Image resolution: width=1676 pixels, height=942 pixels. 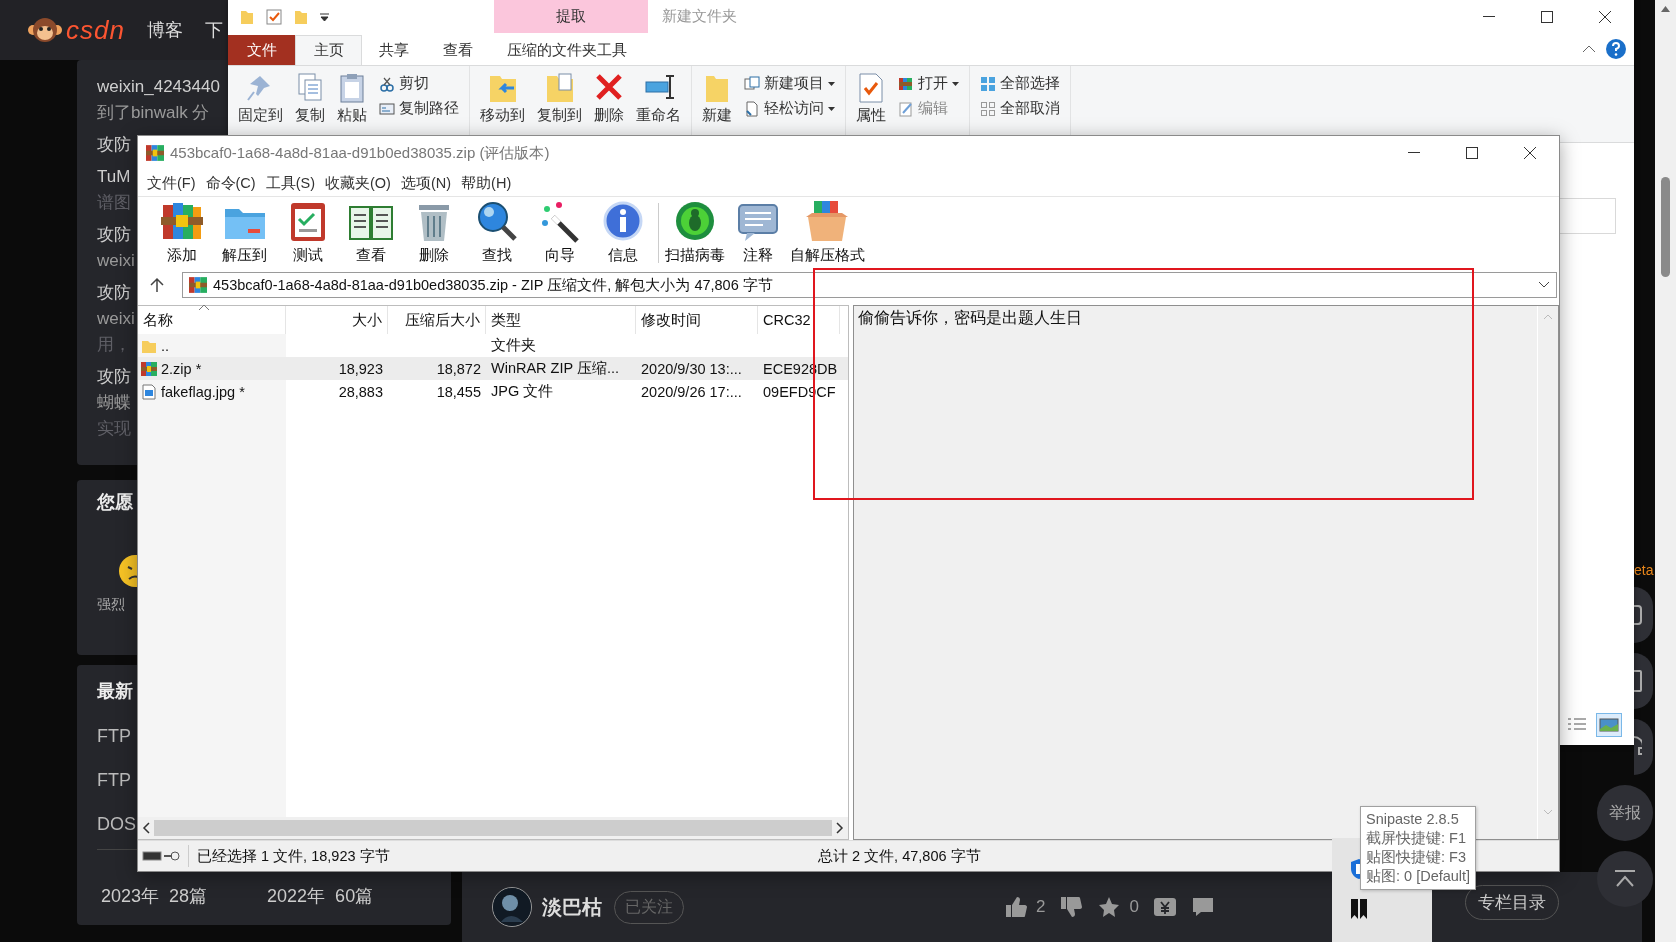 What do you see at coordinates (230, 183) in the screenshot?
I see `menu-item: 命令(C)` at bounding box center [230, 183].